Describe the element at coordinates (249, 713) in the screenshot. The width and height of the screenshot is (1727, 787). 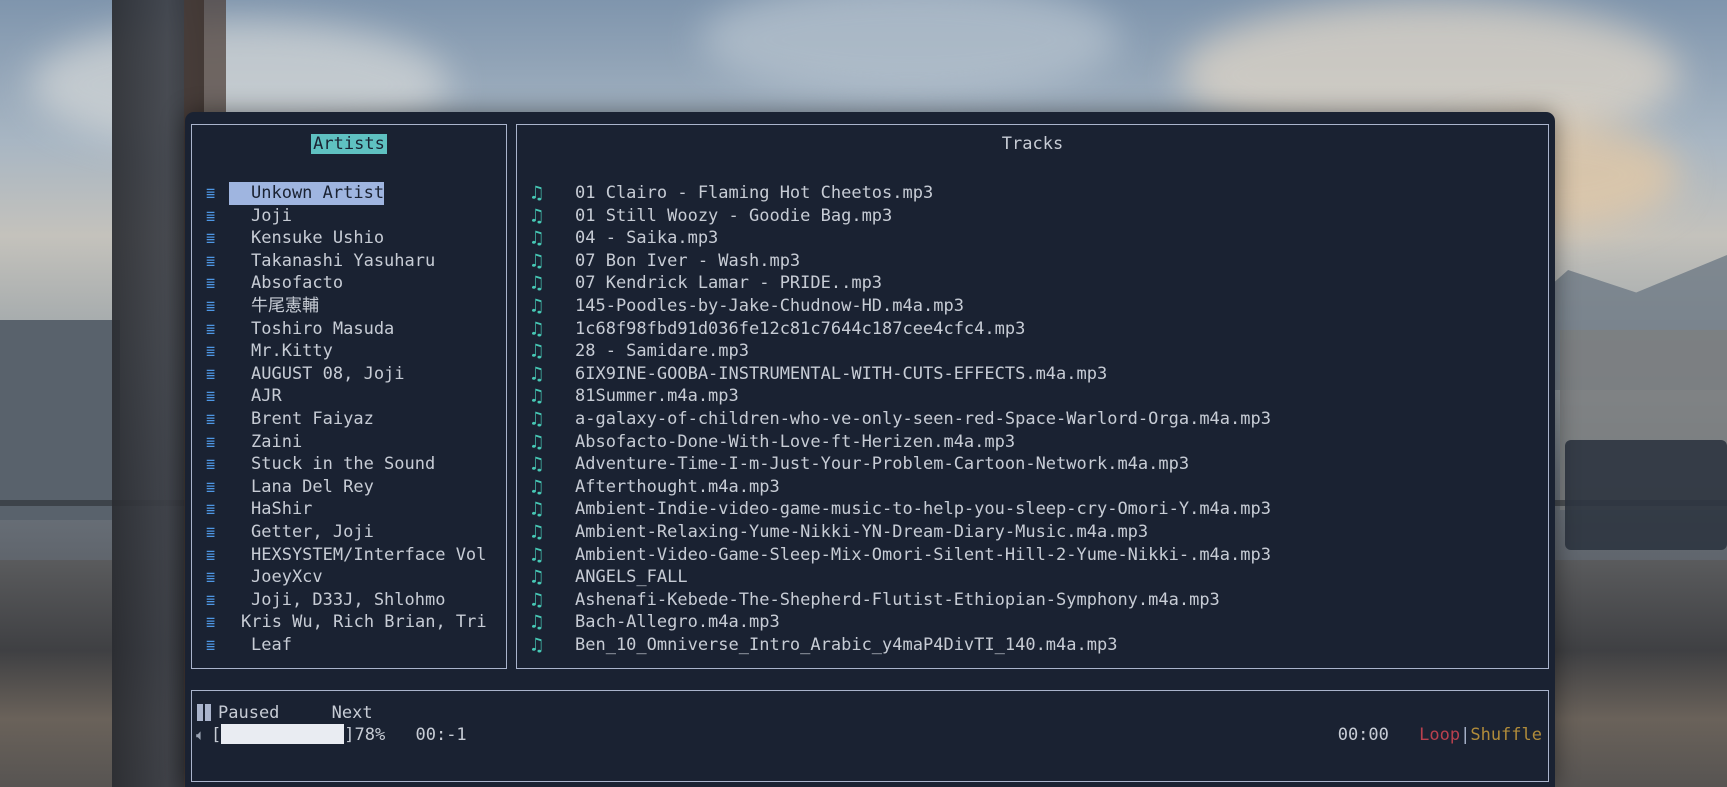
I see `playback-status: Paused` at that location.